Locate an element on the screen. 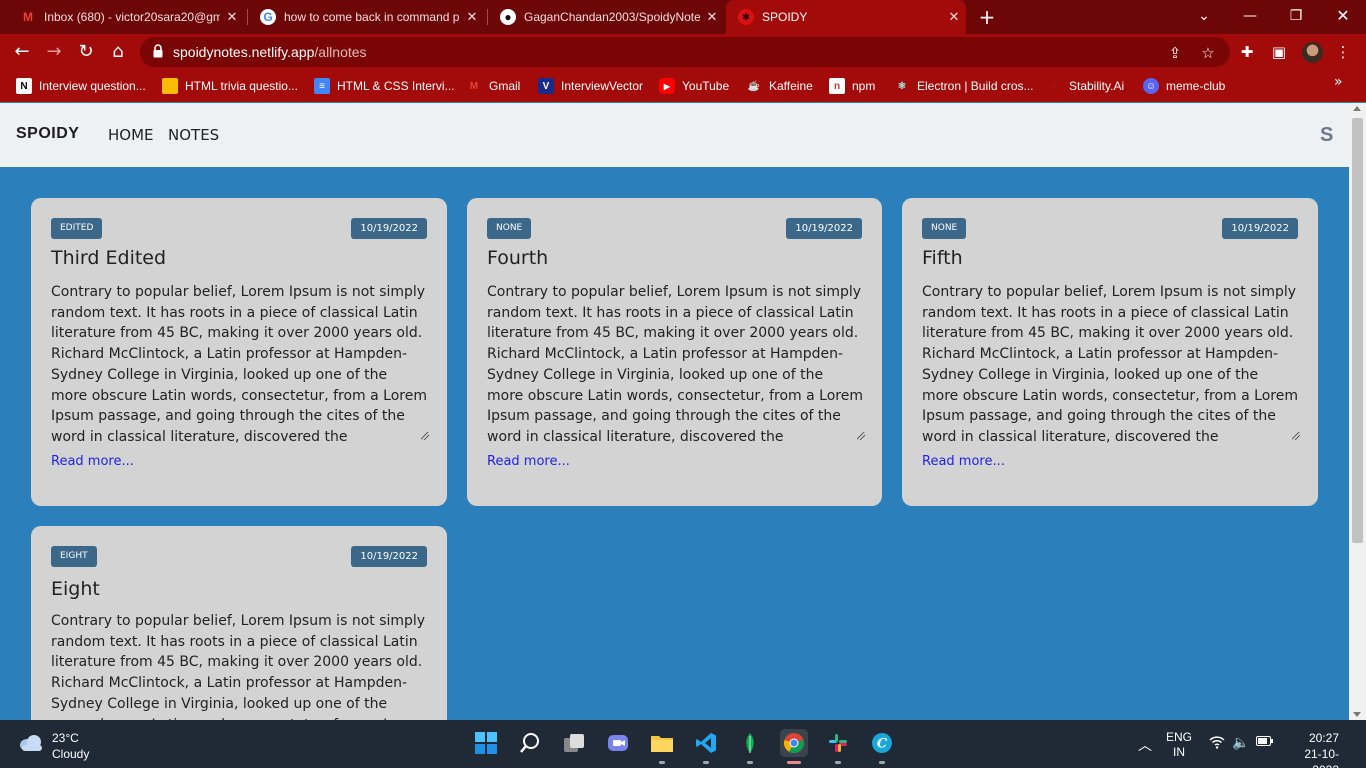 This screenshot has height=768, width=1366. task-view-icon is located at coordinates (574, 743).